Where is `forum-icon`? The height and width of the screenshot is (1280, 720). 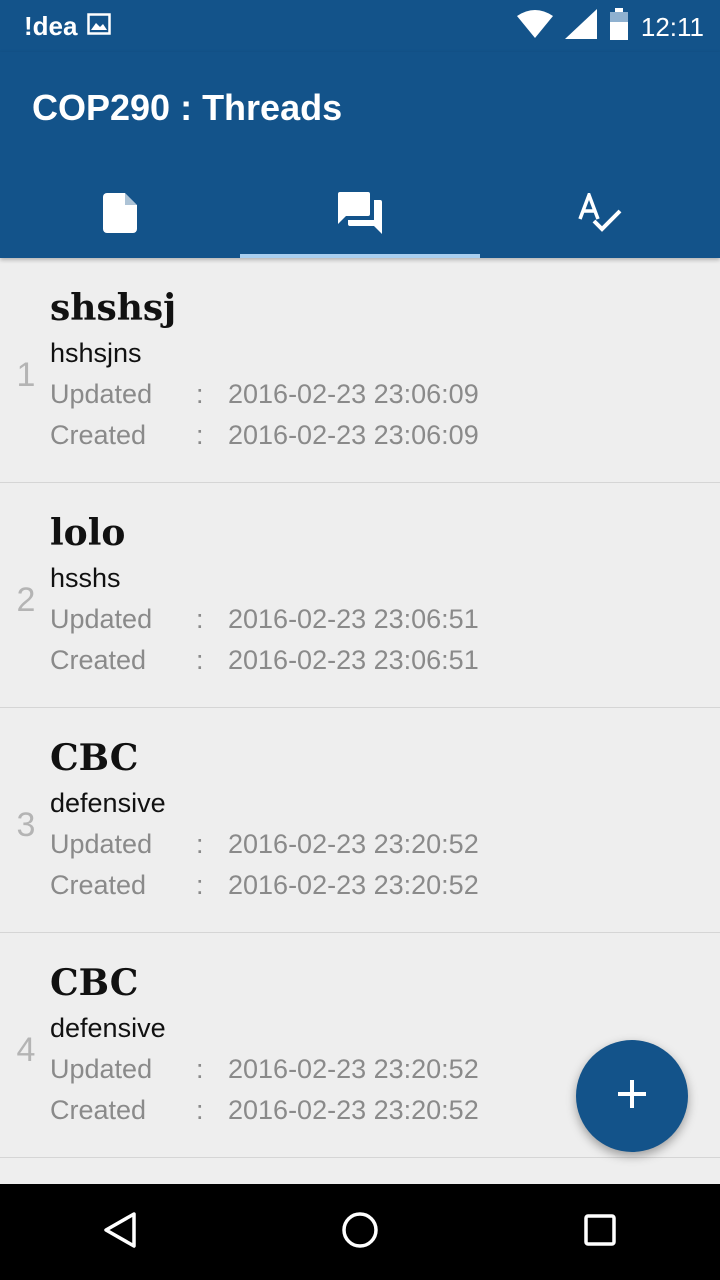
forum-icon is located at coordinates (360, 215).